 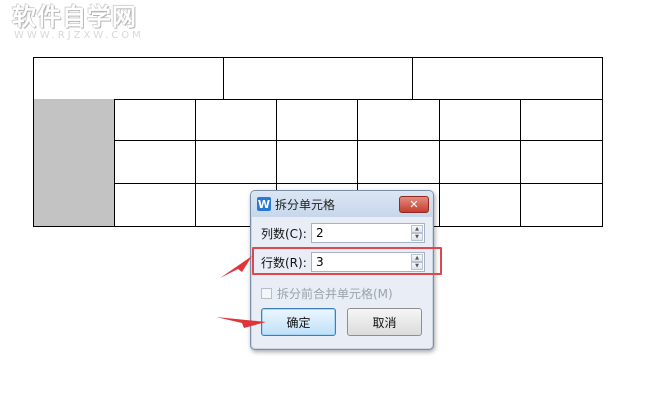 What do you see at coordinates (241, 322) in the screenshot?
I see `arrow-to-ok-icon` at bounding box center [241, 322].